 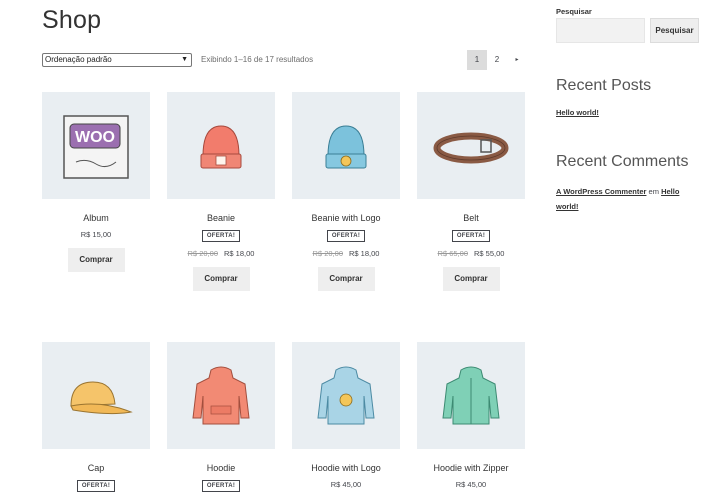 What do you see at coordinates (601, 191) in the screenshot?
I see `comment-author-link: A WordPress Commenter` at bounding box center [601, 191].